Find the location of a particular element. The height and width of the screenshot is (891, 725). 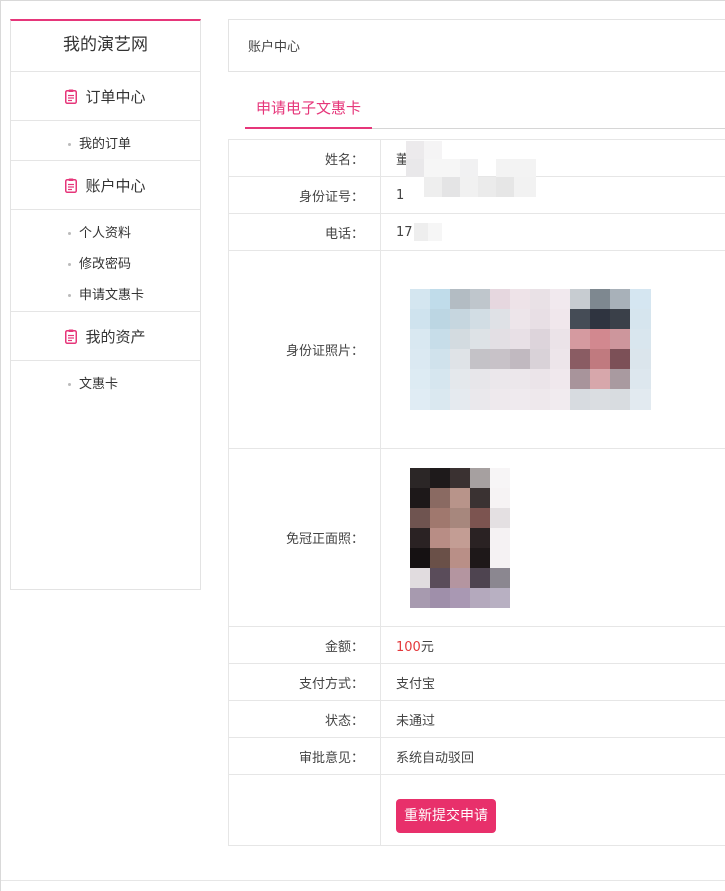

group-account-center: 账户中心 is located at coordinates (105, 185).